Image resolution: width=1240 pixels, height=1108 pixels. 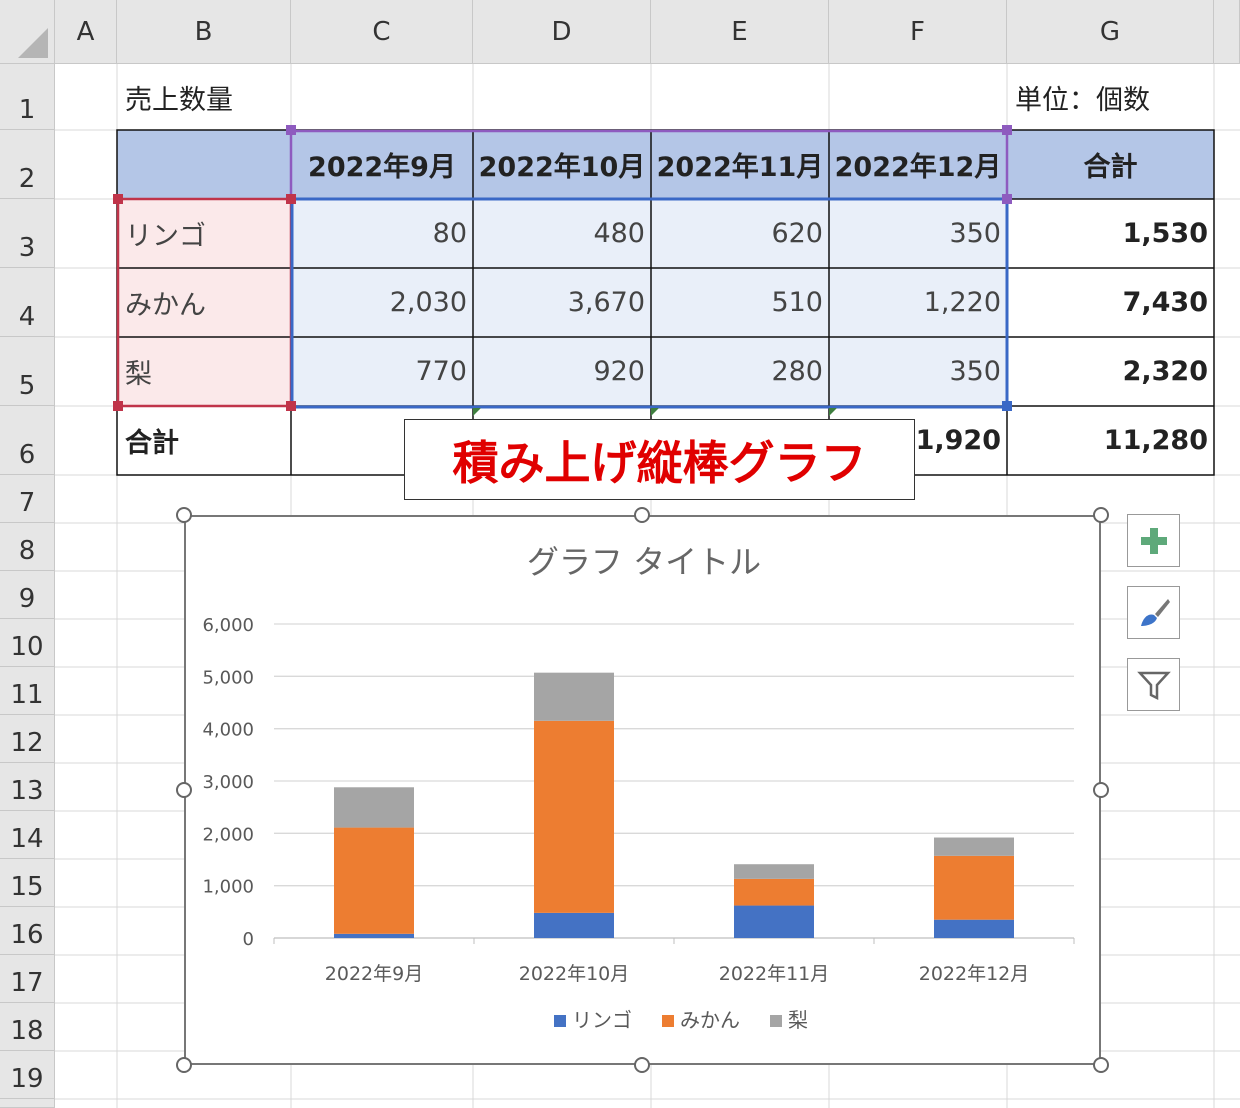 I want to click on cell-d2: 2022年10月, so click(x=562, y=164).